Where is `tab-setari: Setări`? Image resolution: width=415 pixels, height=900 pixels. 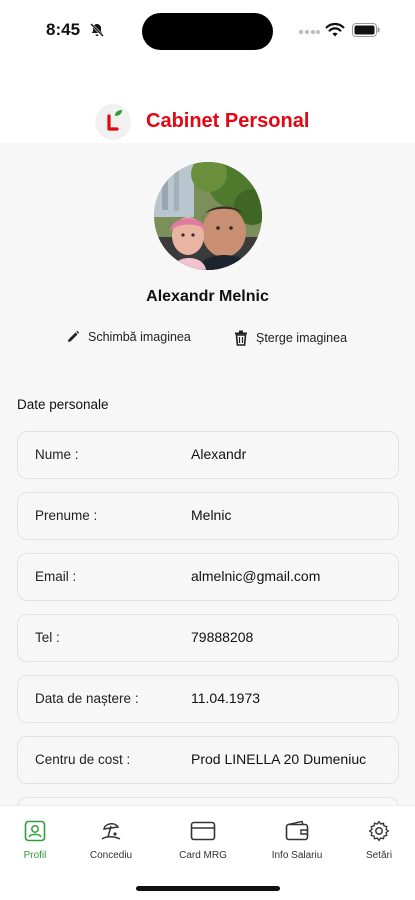 tab-setari: Setări is located at coordinates (377, 840).